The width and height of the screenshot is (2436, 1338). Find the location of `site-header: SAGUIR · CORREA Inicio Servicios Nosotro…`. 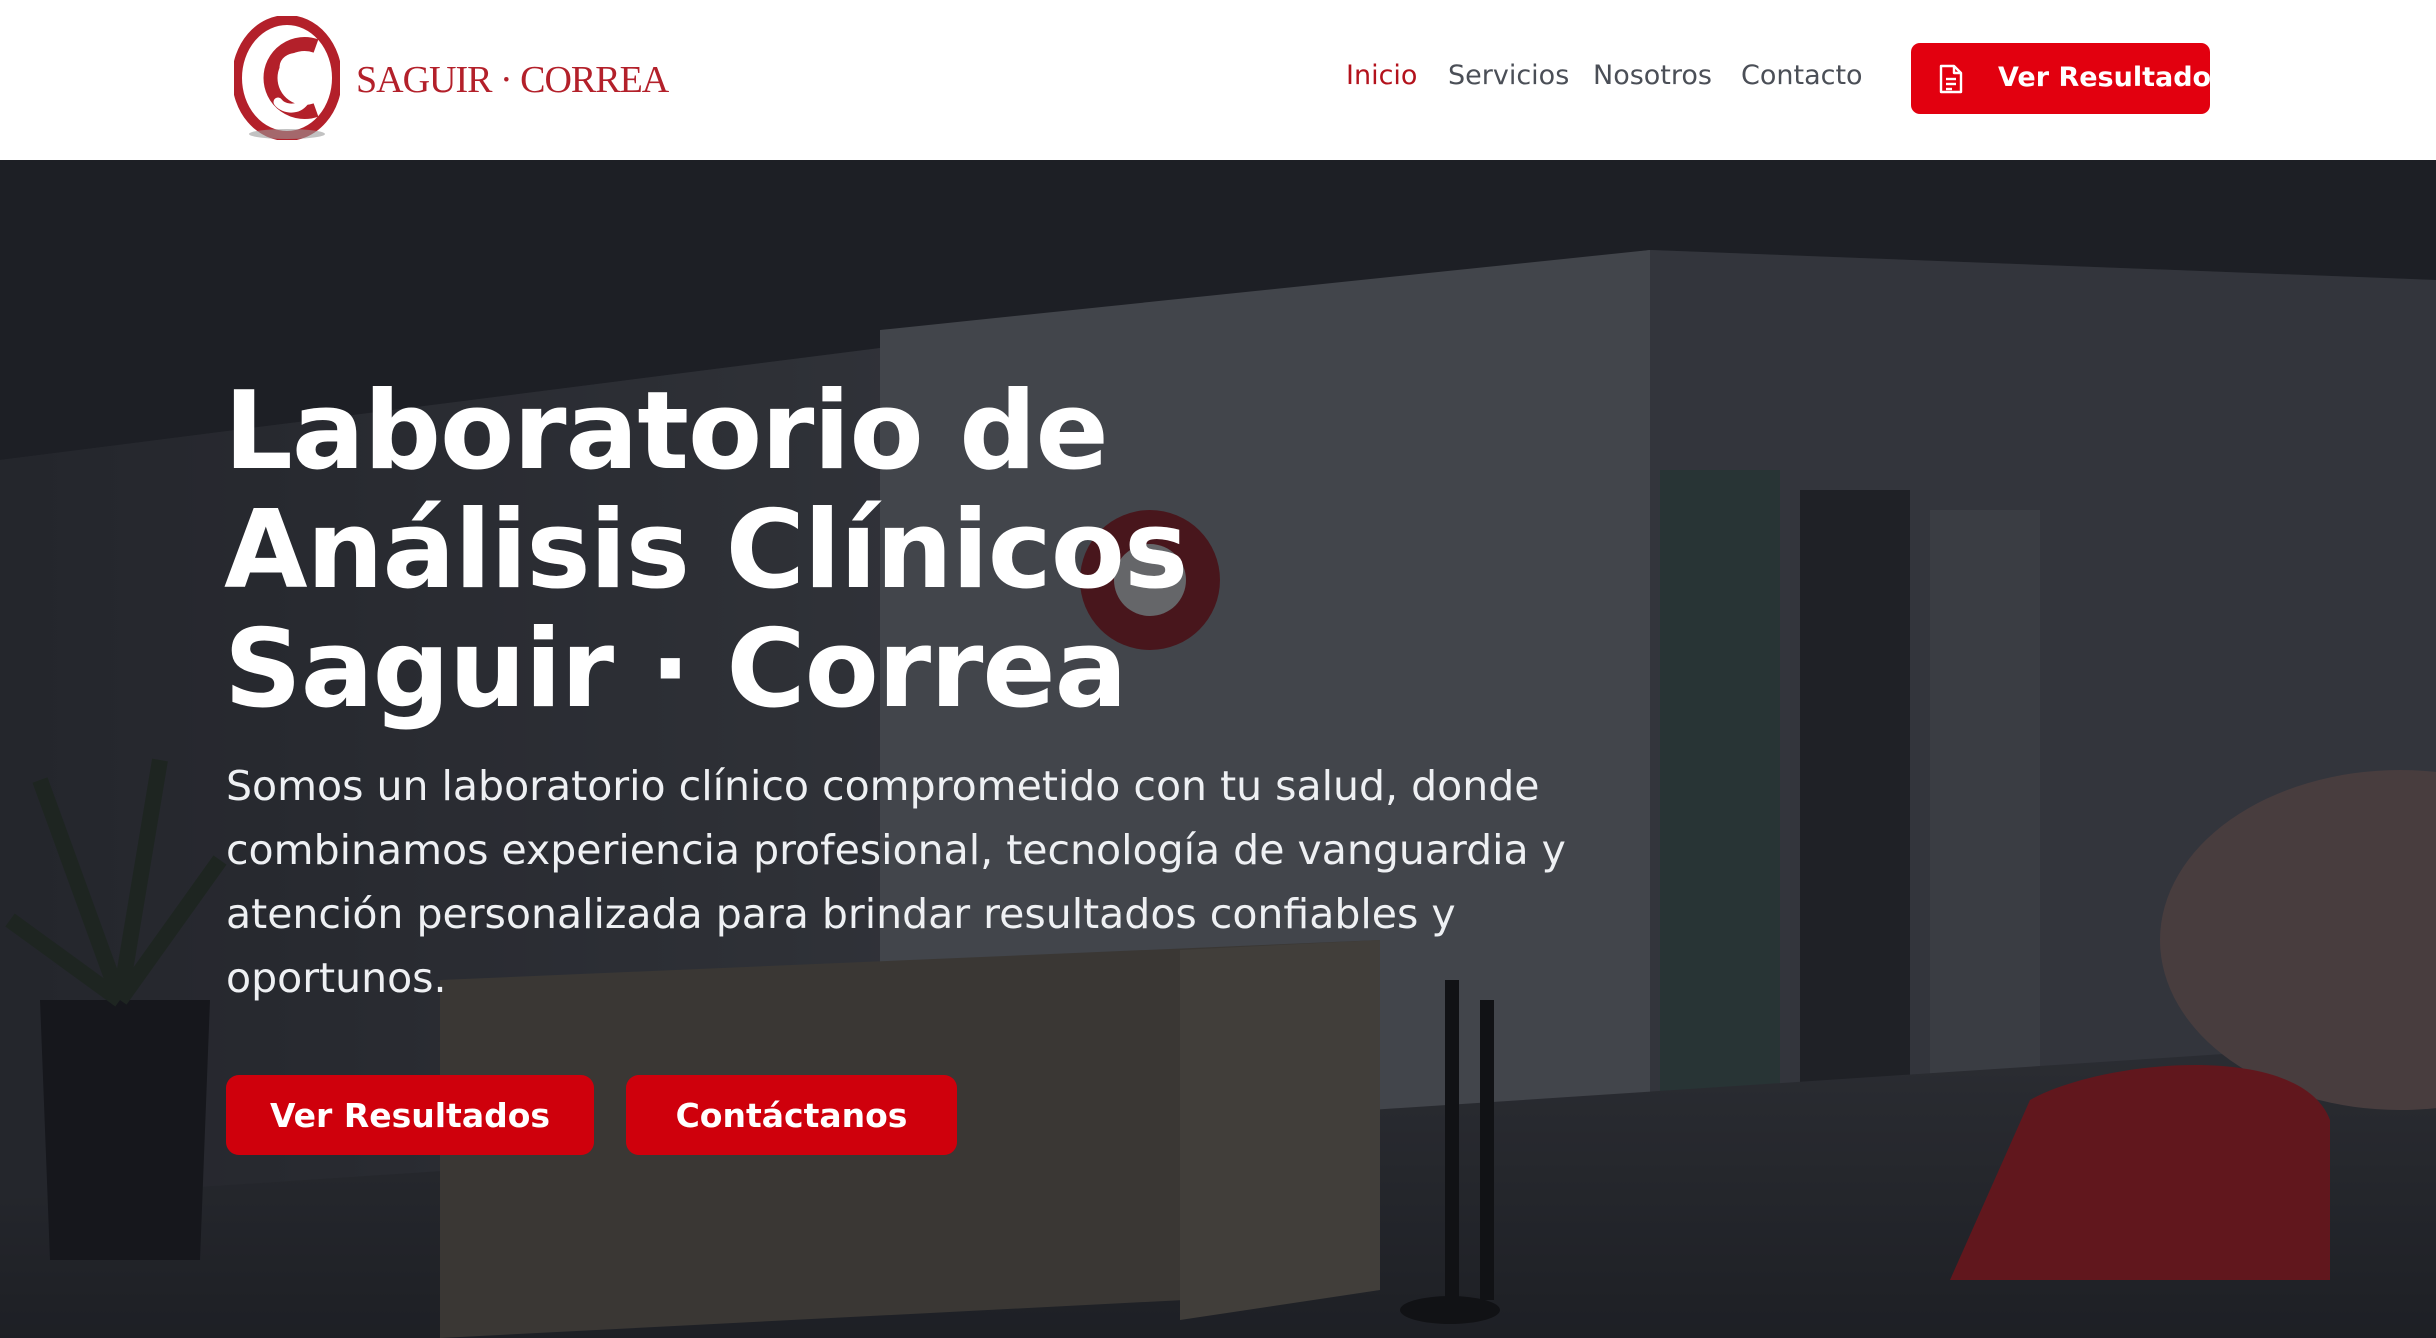

site-header: SAGUIR · CORREA Inicio Servicios Nosotro… is located at coordinates (1218, 80).